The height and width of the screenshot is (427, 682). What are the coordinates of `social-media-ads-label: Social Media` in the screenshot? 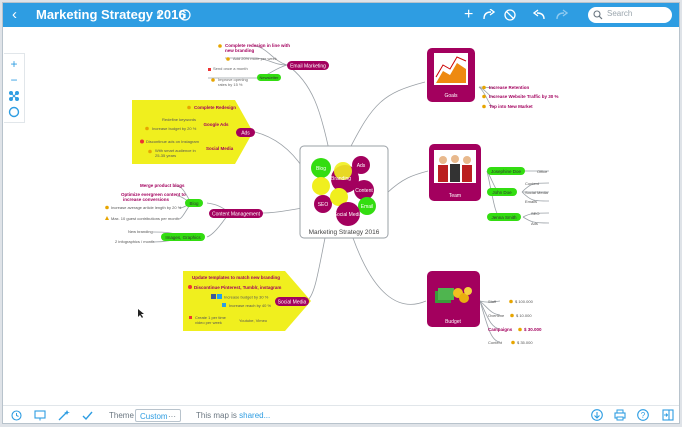 It's located at (220, 148).